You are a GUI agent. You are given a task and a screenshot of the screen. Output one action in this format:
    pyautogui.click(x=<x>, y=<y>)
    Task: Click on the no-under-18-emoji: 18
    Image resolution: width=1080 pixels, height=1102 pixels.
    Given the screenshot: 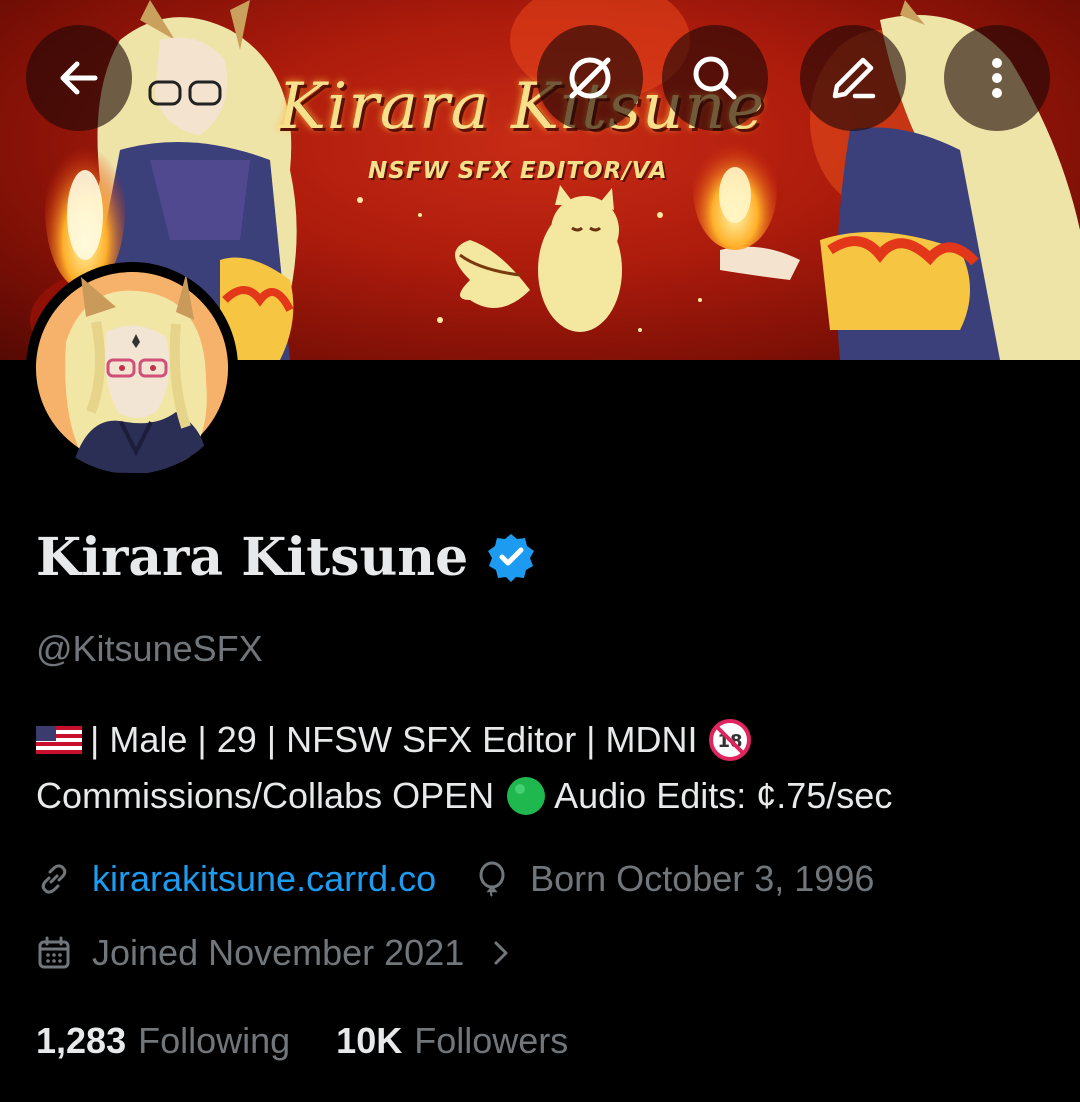 What is the action you would take?
    pyautogui.click(x=729, y=740)
    